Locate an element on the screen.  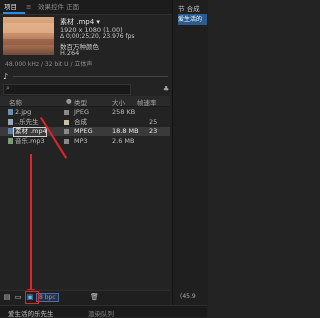
table-row: 2.jpg JPEG 258 KB is located at coordinates (85, 112).